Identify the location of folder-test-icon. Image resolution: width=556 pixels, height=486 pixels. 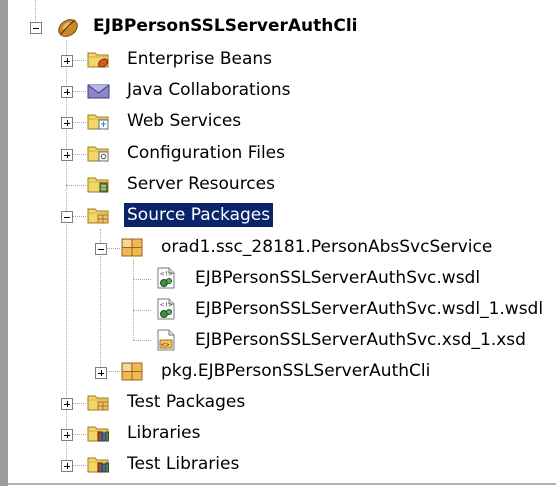
(98, 402).